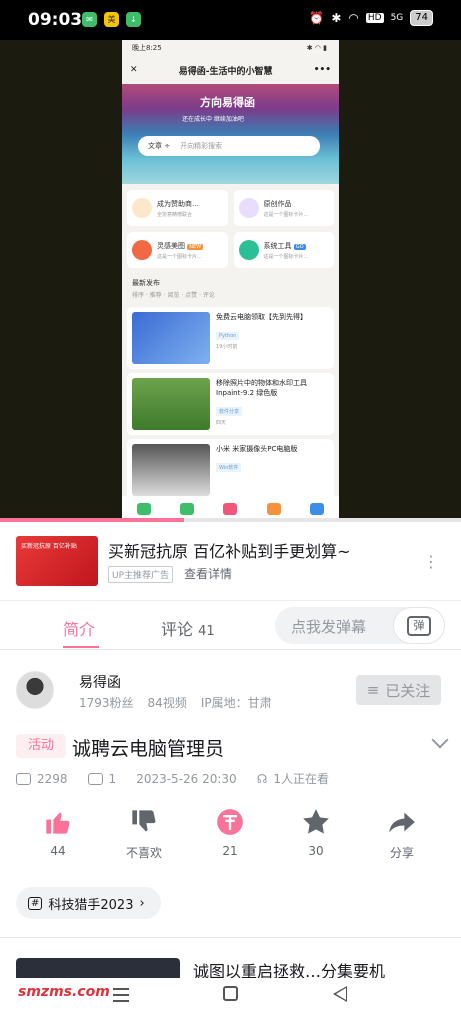 The height and width of the screenshot is (1024, 461). What do you see at coordinates (227, 102) in the screenshot?
I see `frame-banner-title: 方向易得函` at bounding box center [227, 102].